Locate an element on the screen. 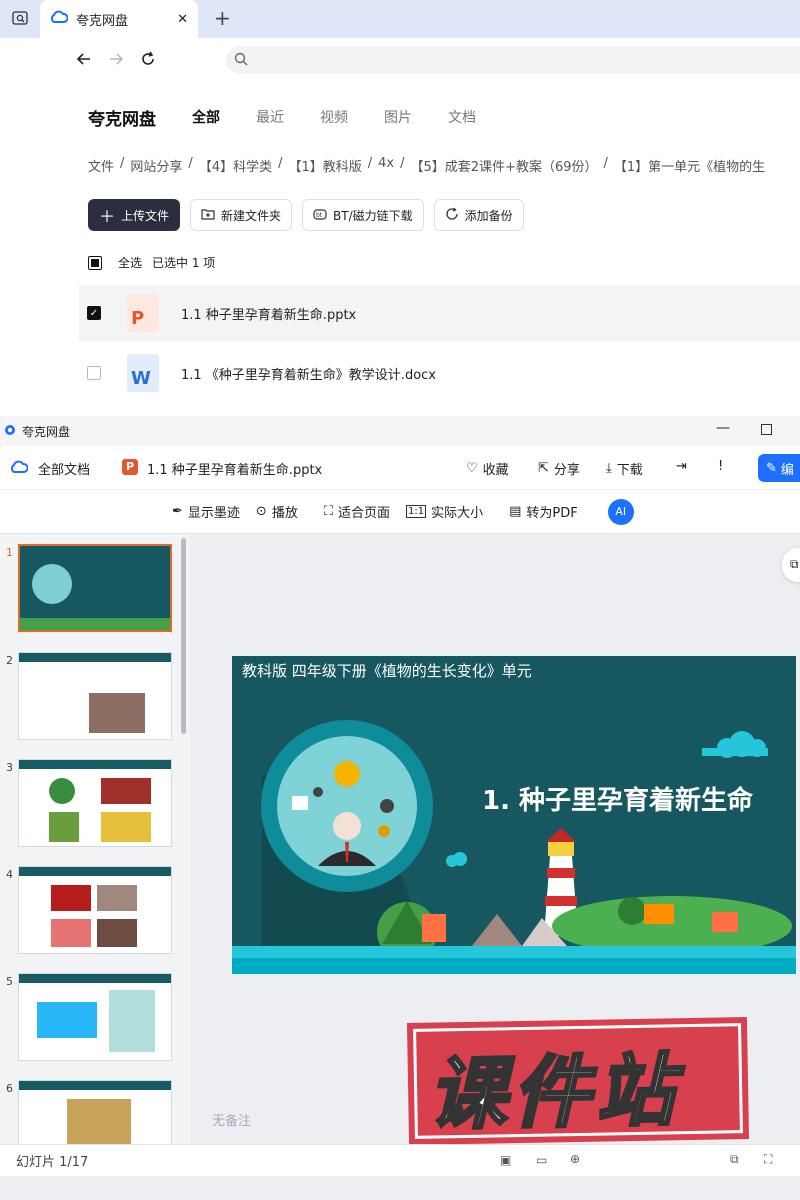 Image resolution: width=800 pixels, height=1200 pixels. nav-image: 图片 is located at coordinates (398, 117).